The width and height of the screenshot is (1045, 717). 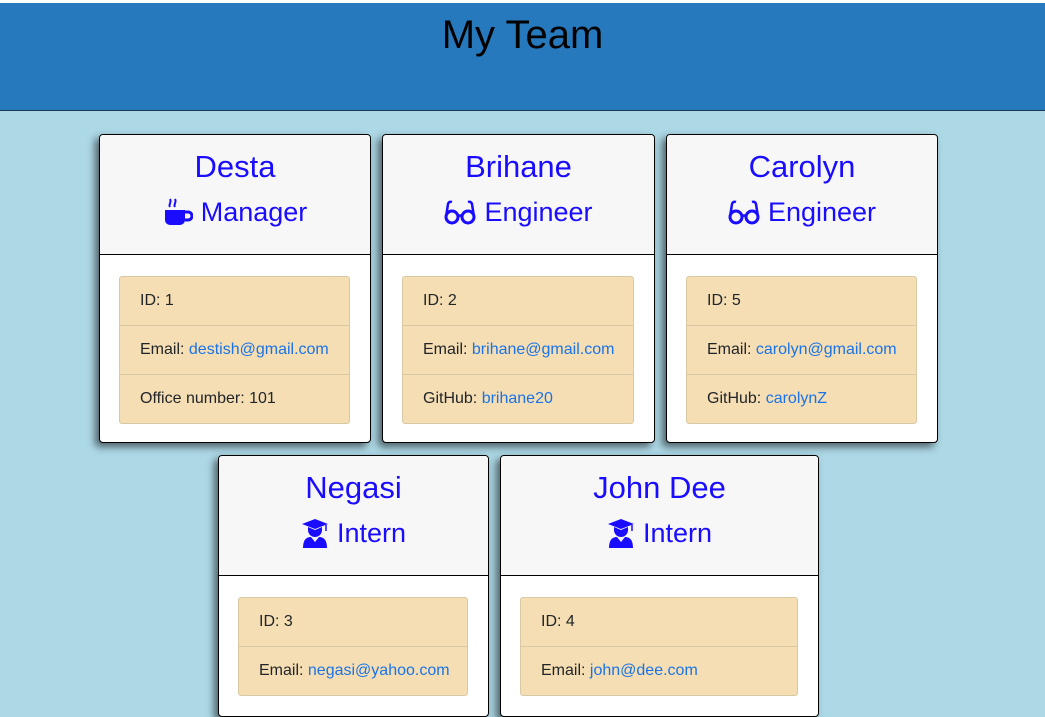 I want to click on email-row: Email: brihane@gmail.com, so click(x=518, y=350).